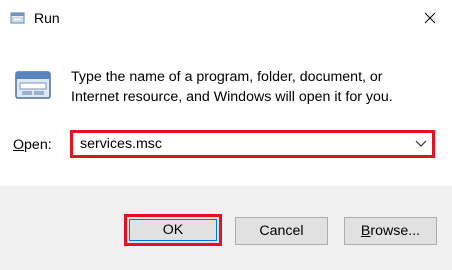  I want to click on open-label-rest: pen:, so click(38, 145).